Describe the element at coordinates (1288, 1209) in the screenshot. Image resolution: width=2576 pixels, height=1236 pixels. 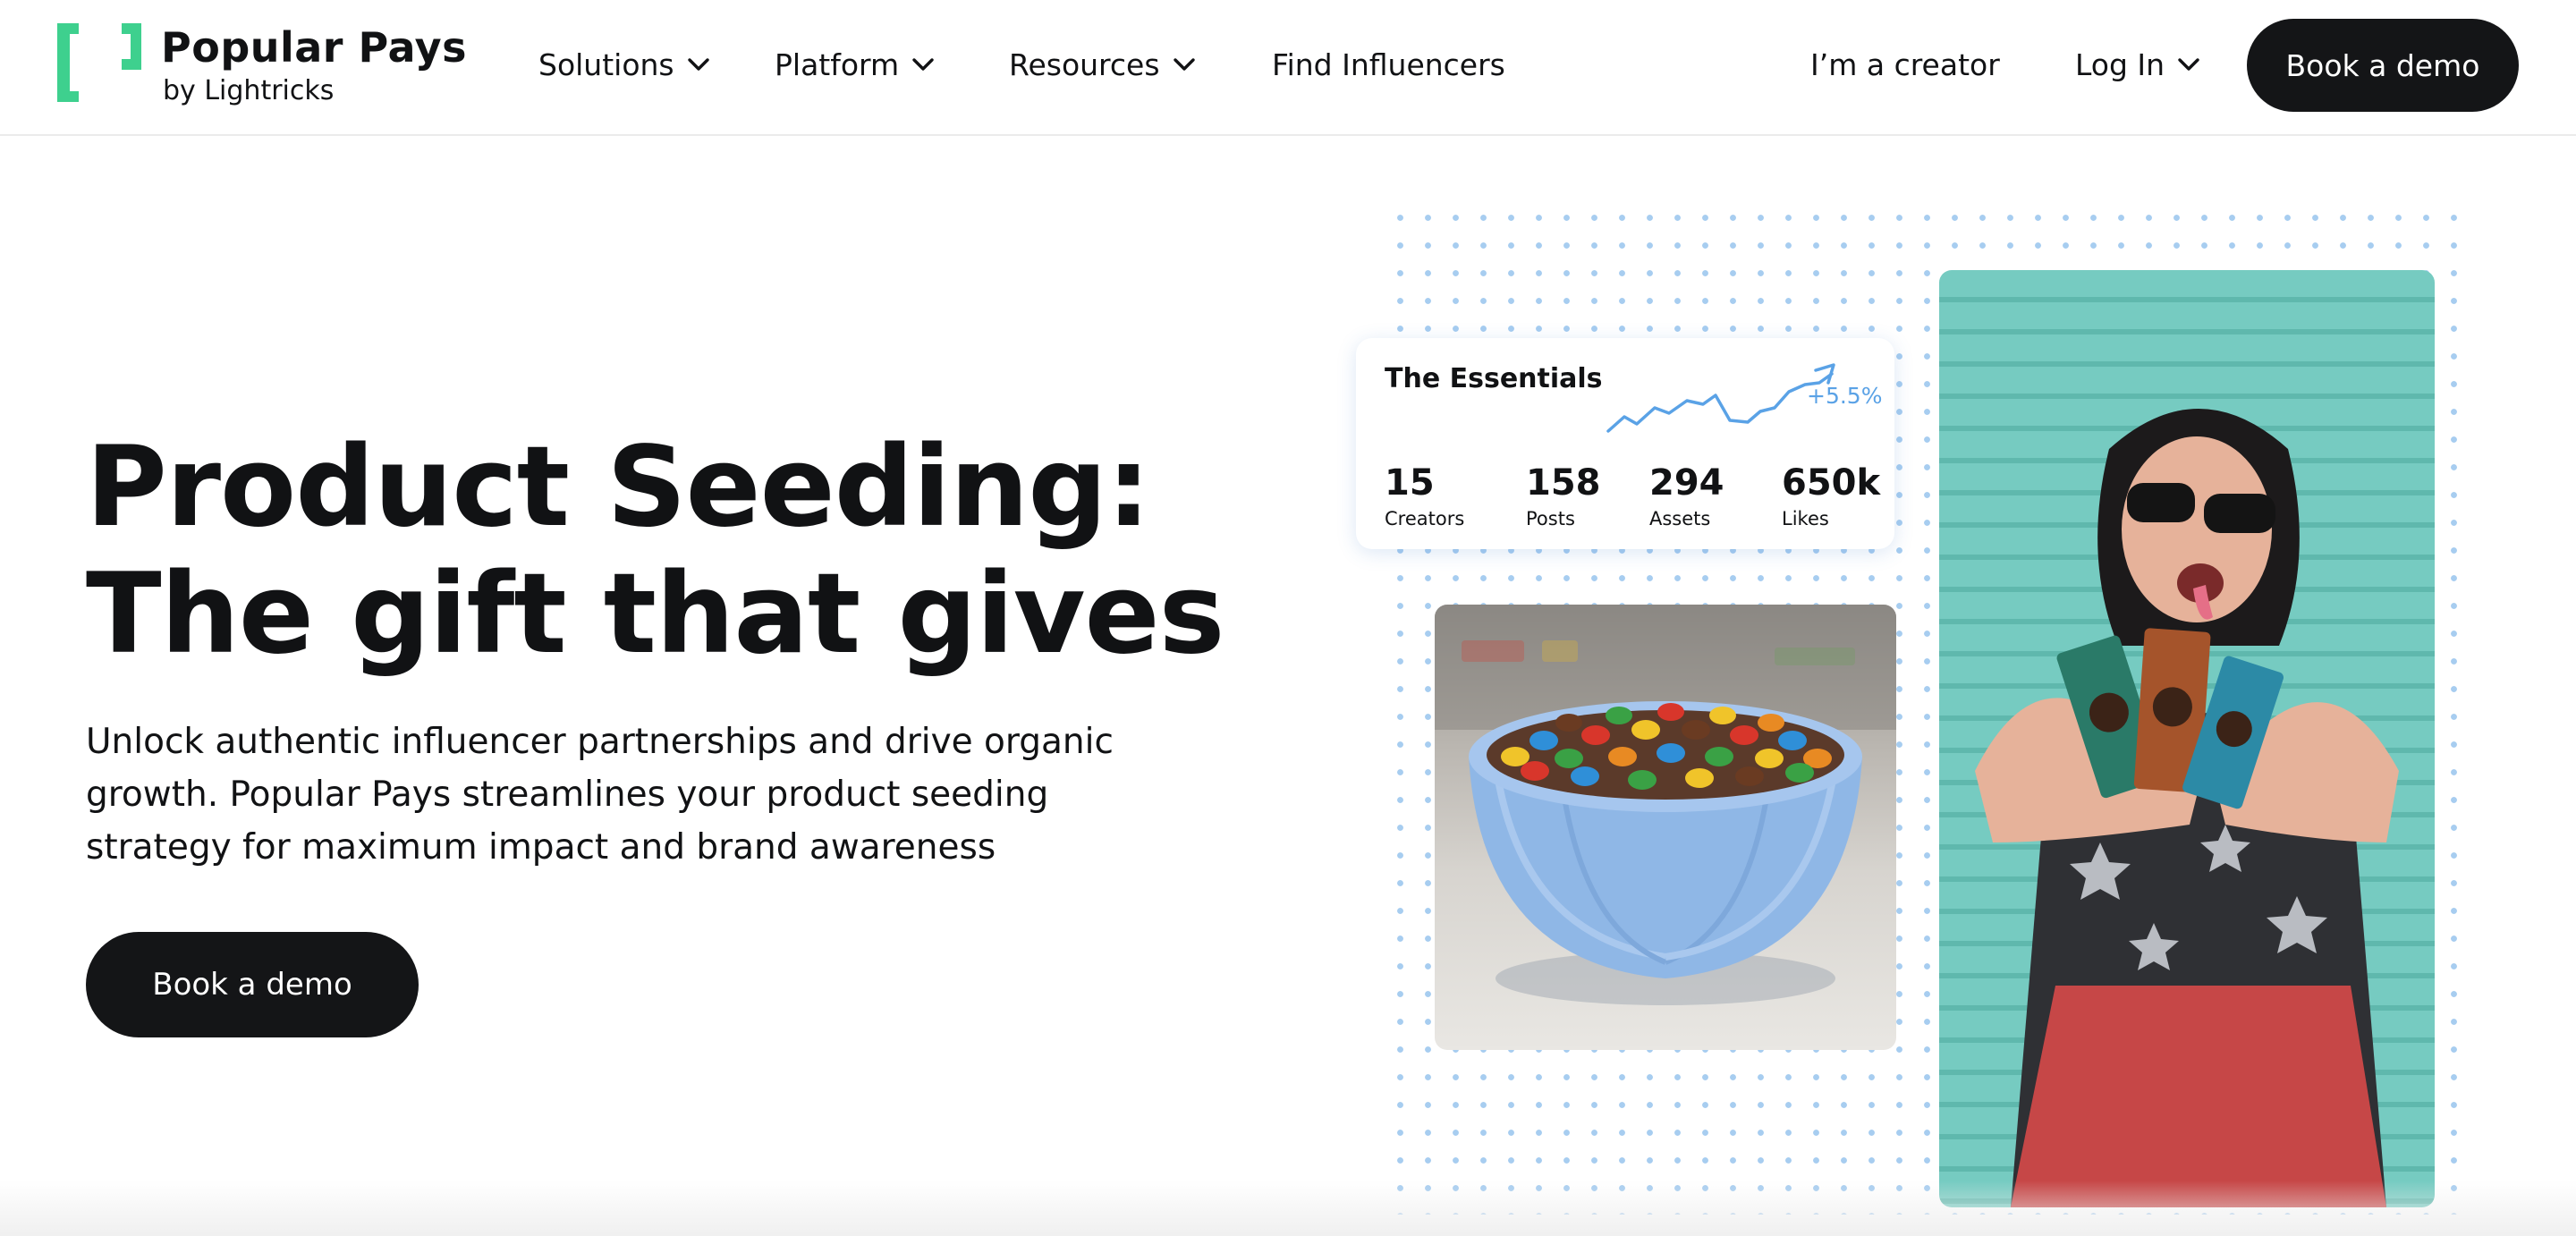
I see `bottom-fade` at that location.